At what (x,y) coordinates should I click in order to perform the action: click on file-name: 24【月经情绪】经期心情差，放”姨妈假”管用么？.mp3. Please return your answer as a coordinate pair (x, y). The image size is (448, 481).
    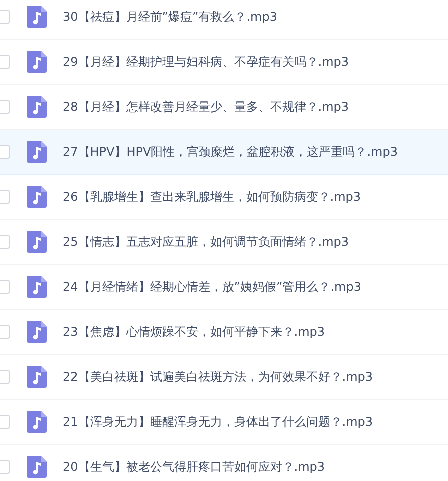
    Looking at the image, I should click on (212, 287).